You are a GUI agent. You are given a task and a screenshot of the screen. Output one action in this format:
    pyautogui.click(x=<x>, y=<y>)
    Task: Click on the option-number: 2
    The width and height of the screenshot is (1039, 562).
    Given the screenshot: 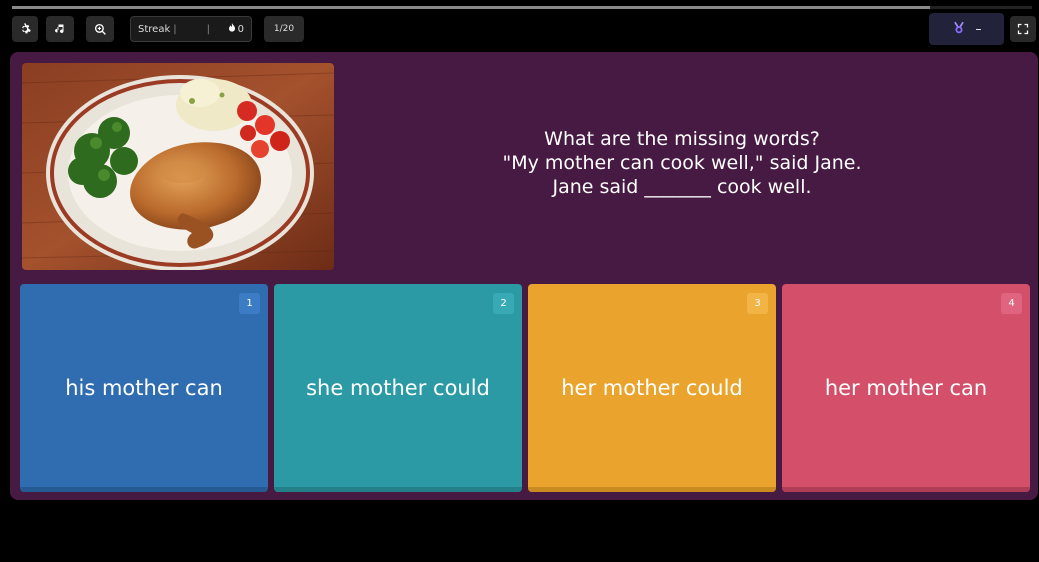 What is the action you would take?
    pyautogui.click(x=503, y=303)
    